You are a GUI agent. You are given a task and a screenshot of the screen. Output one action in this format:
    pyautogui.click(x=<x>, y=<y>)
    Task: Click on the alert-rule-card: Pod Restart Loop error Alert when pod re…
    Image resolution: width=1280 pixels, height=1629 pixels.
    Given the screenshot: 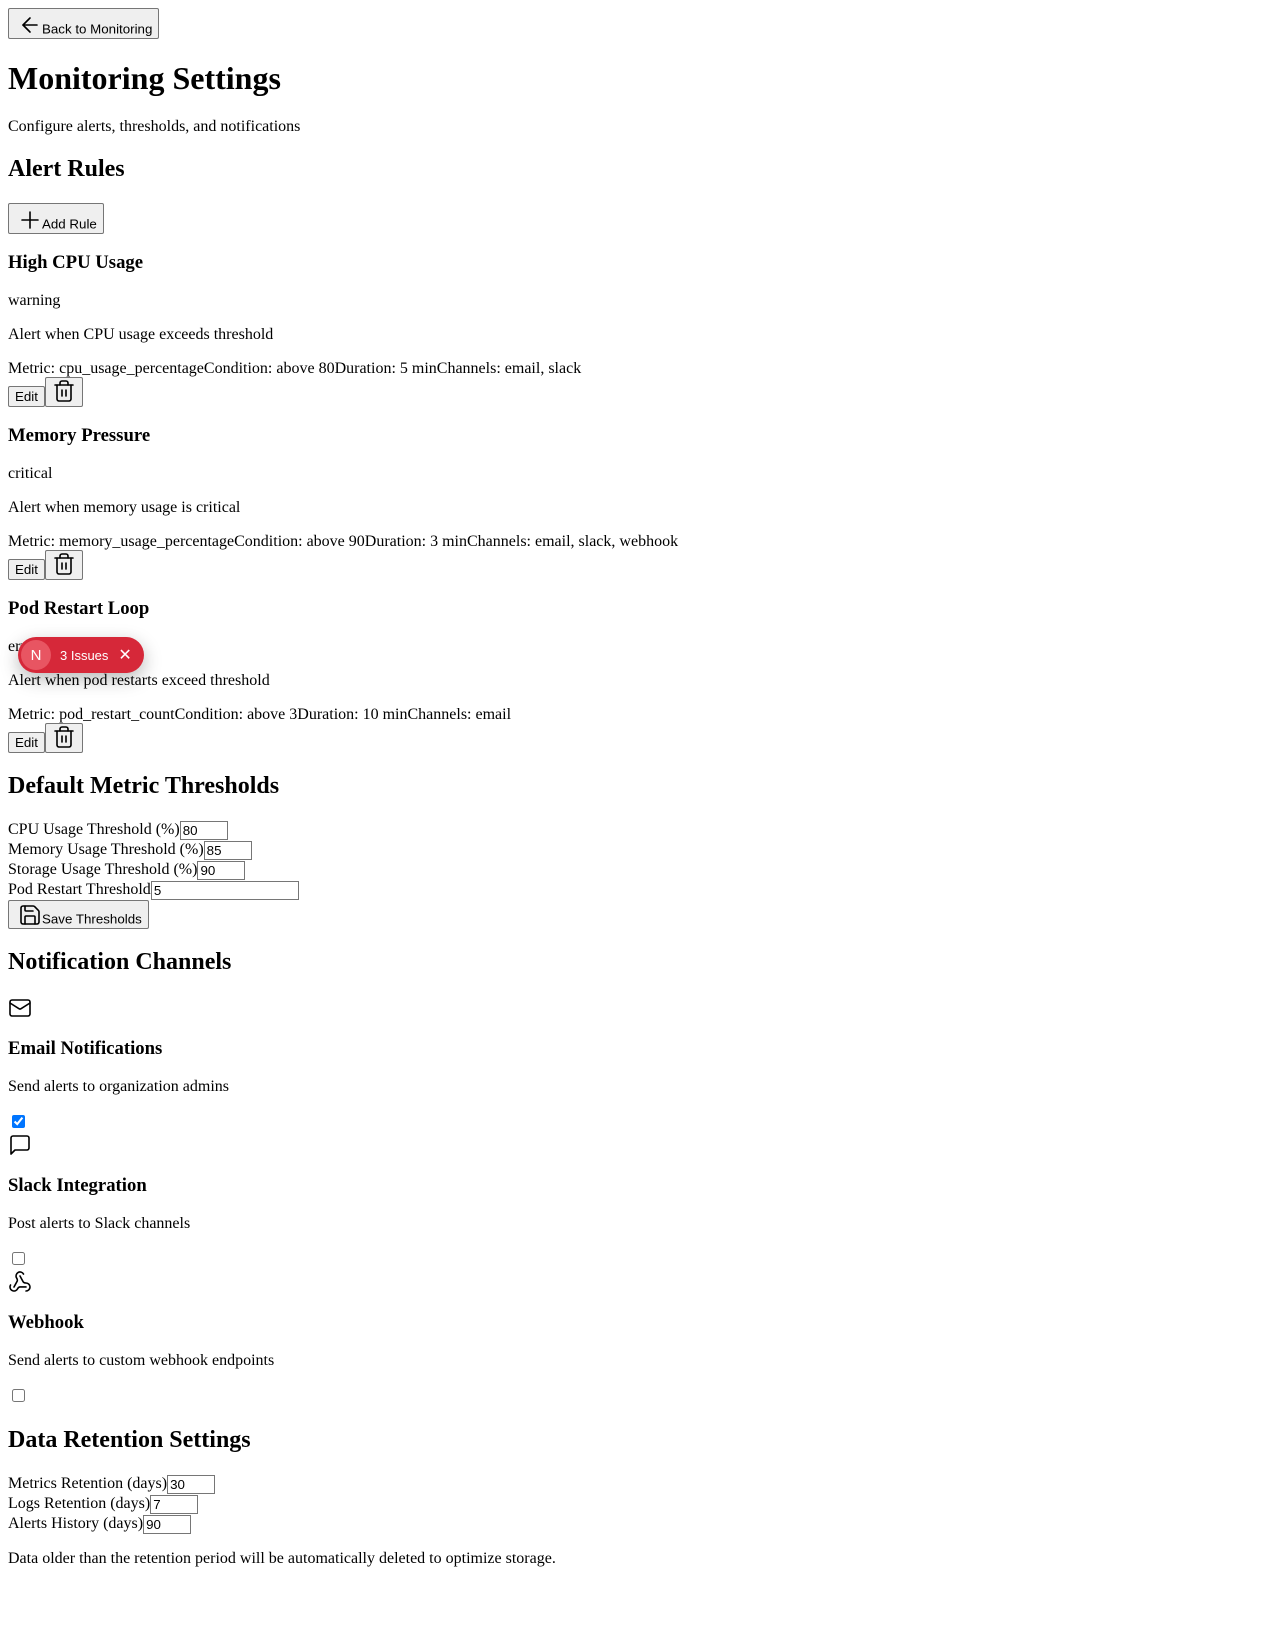 What is the action you would take?
    pyautogui.click(x=640, y=675)
    